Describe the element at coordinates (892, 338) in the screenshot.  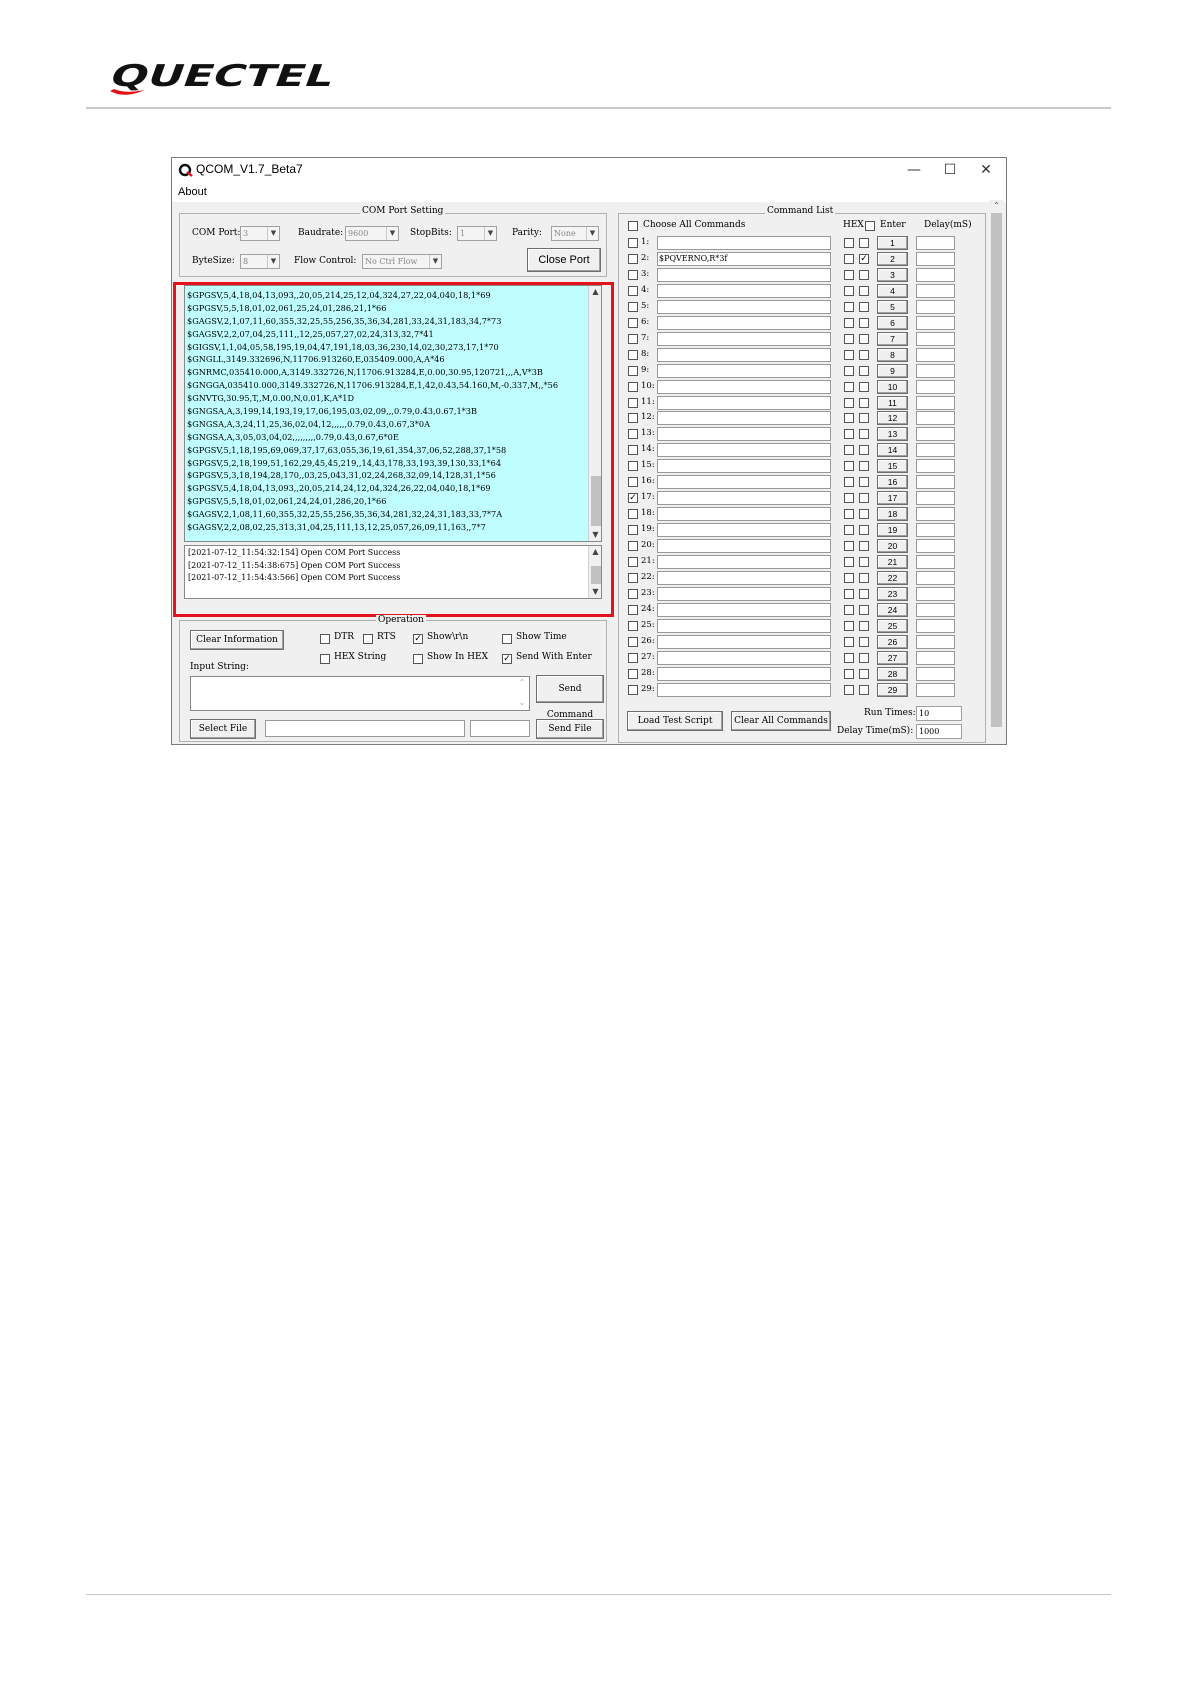
I see `command-send-button: 7` at that location.